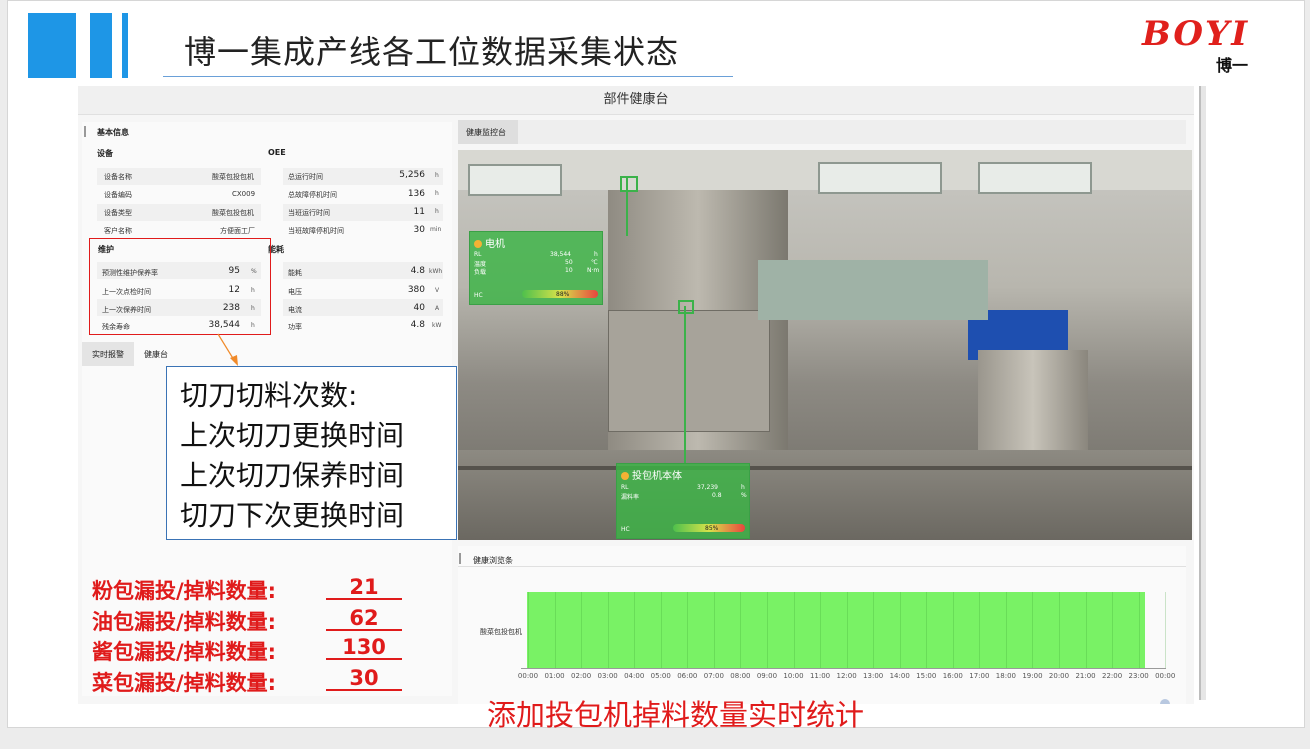 This screenshot has width=1310, height=749. Describe the element at coordinates (1032, 676) in the screenshot. I see `time-tick-label: 19:00` at that location.